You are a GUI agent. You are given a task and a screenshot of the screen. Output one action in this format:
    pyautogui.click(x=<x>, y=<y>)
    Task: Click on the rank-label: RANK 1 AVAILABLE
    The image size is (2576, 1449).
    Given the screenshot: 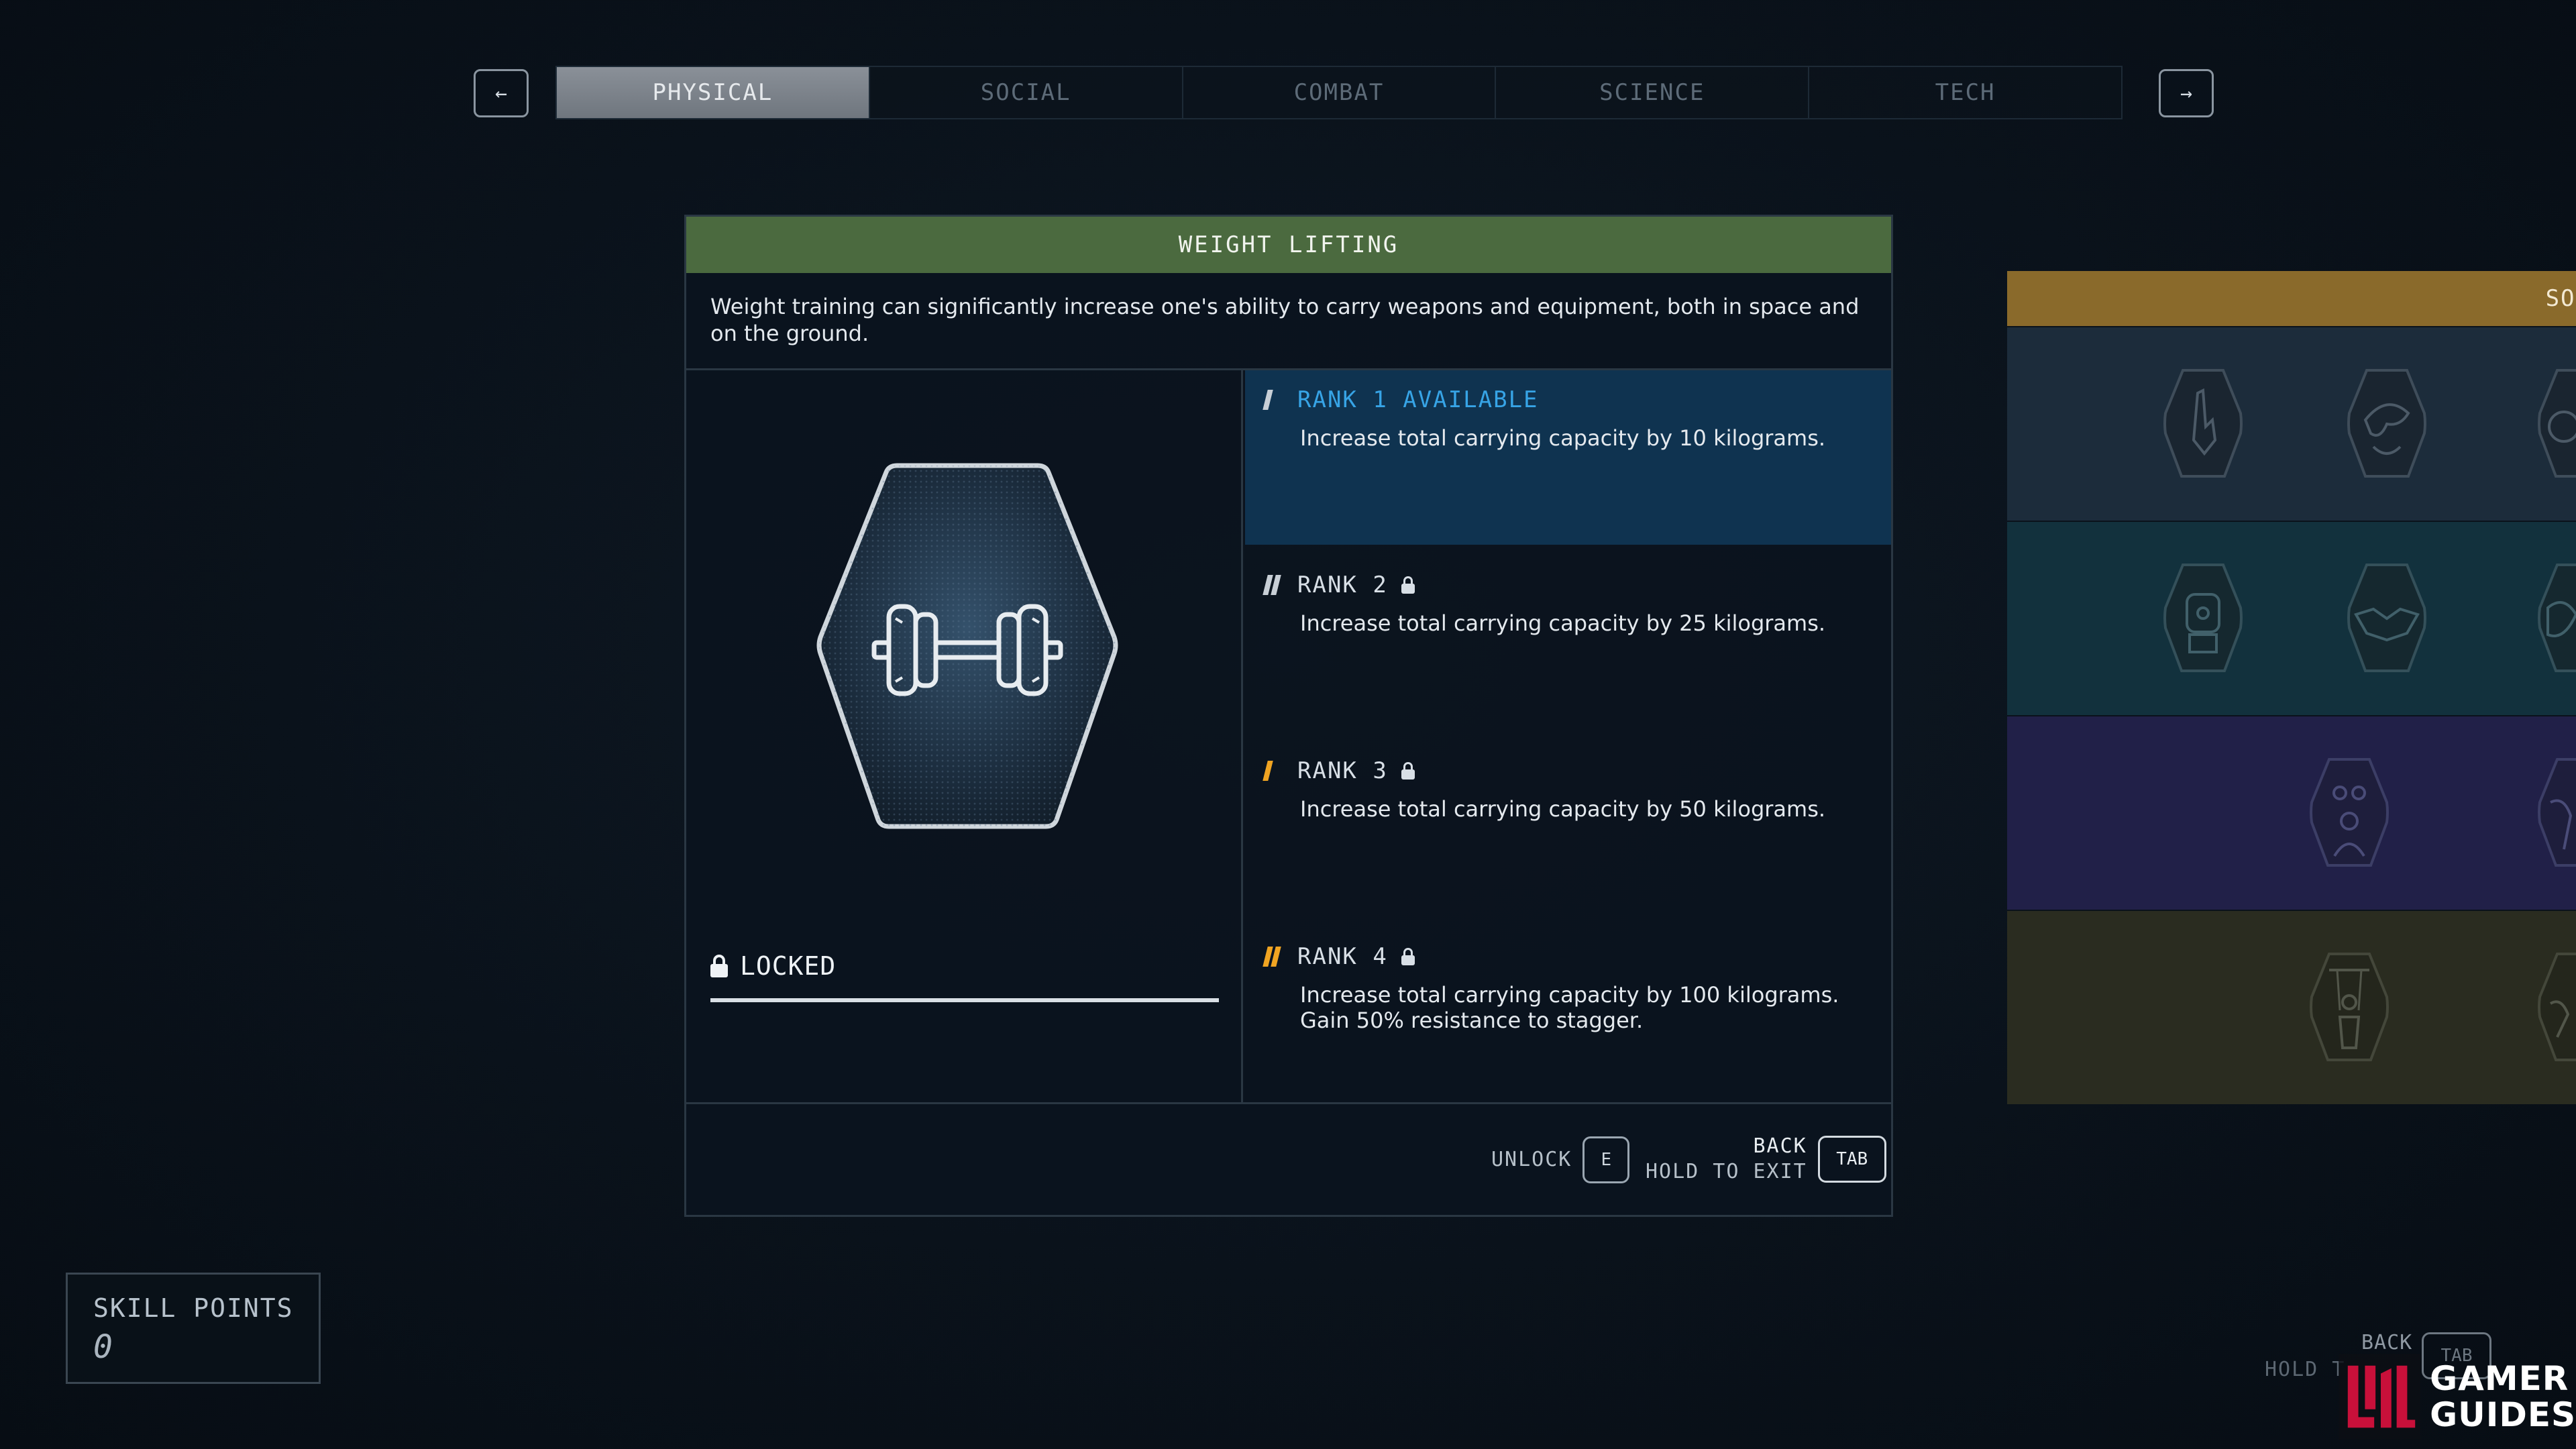 What is the action you would take?
    pyautogui.click(x=1418, y=399)
    